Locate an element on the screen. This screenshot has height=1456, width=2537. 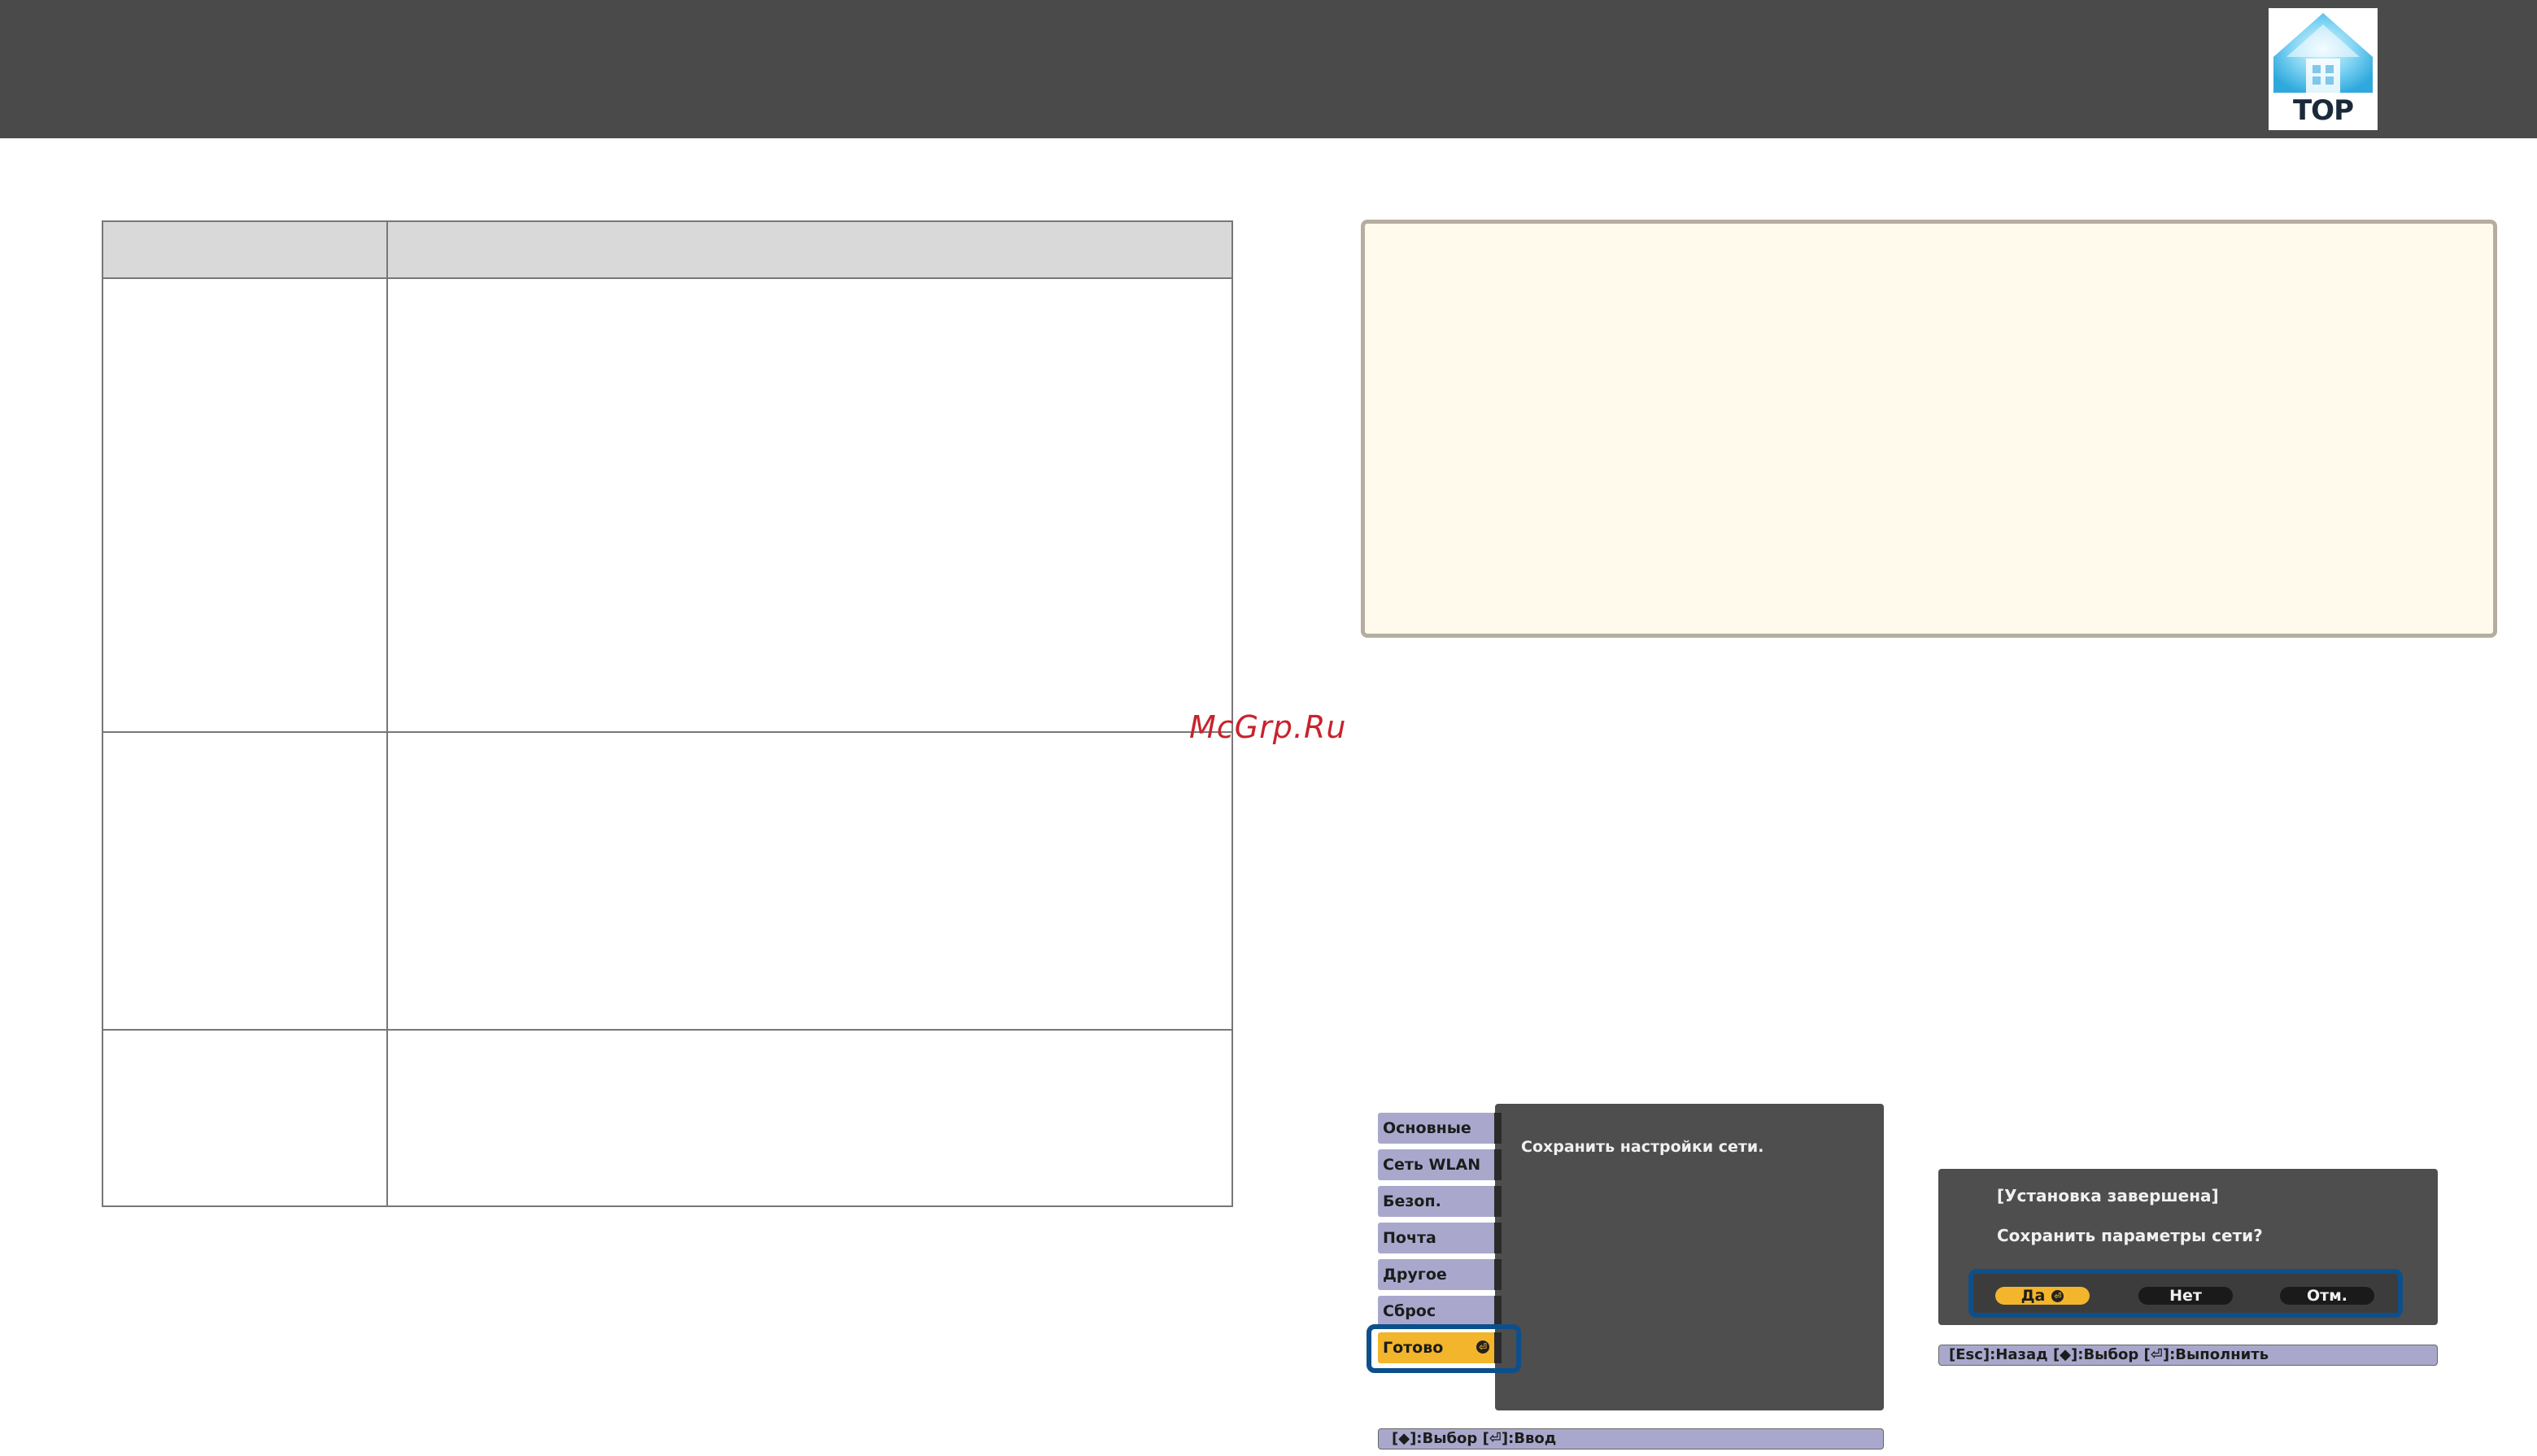
watermark: McGrp.Ru is located at coordinates (1268, 727).